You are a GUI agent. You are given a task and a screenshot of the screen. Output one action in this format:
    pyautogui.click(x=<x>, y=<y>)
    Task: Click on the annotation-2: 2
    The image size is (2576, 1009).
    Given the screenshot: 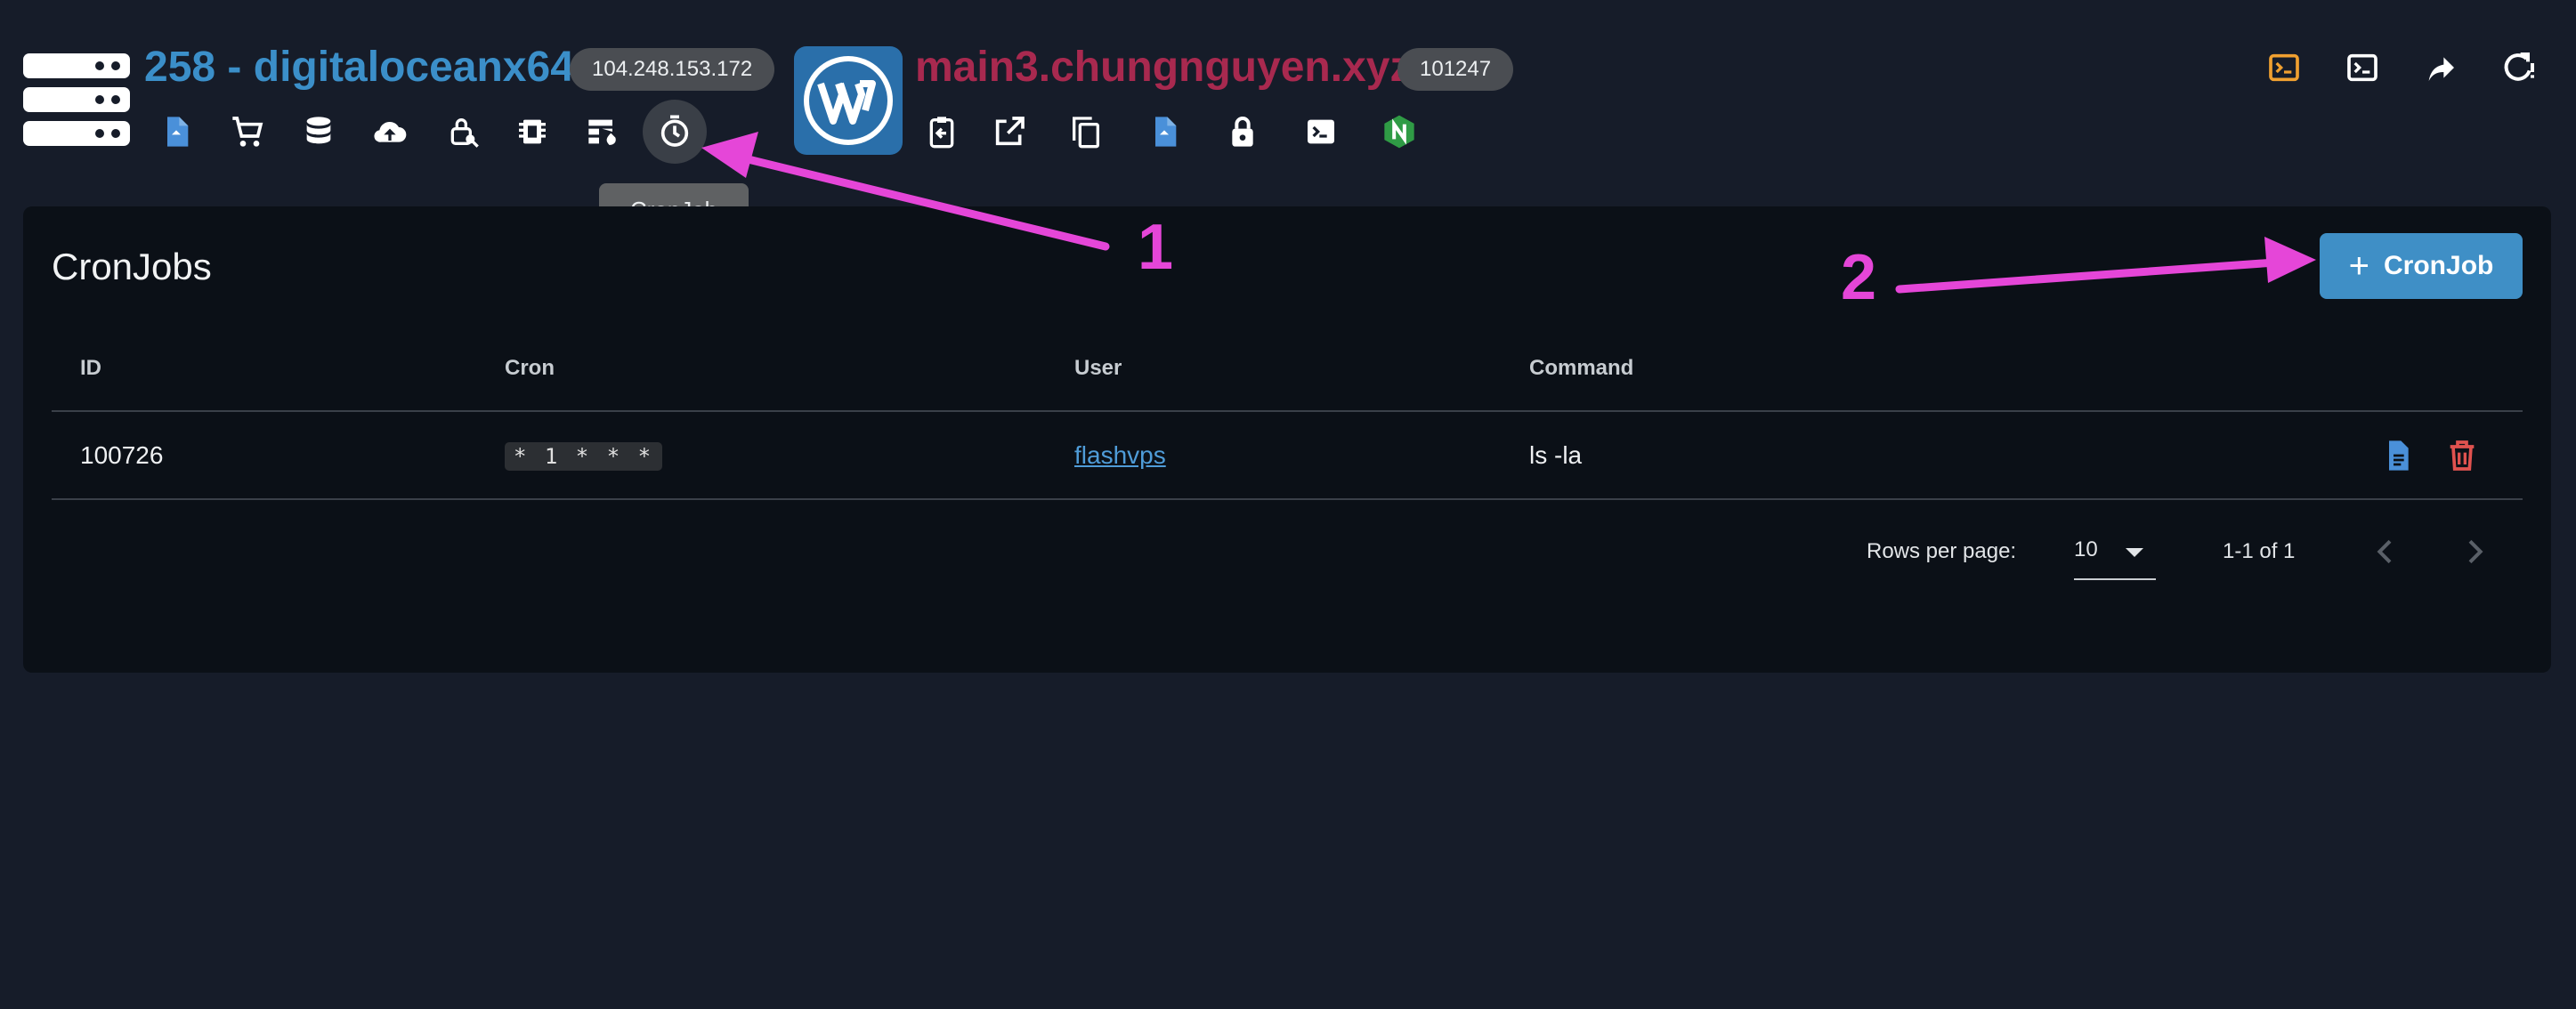 What is the action you would take?
    pyautogui.click(x=1859, y=277)
    